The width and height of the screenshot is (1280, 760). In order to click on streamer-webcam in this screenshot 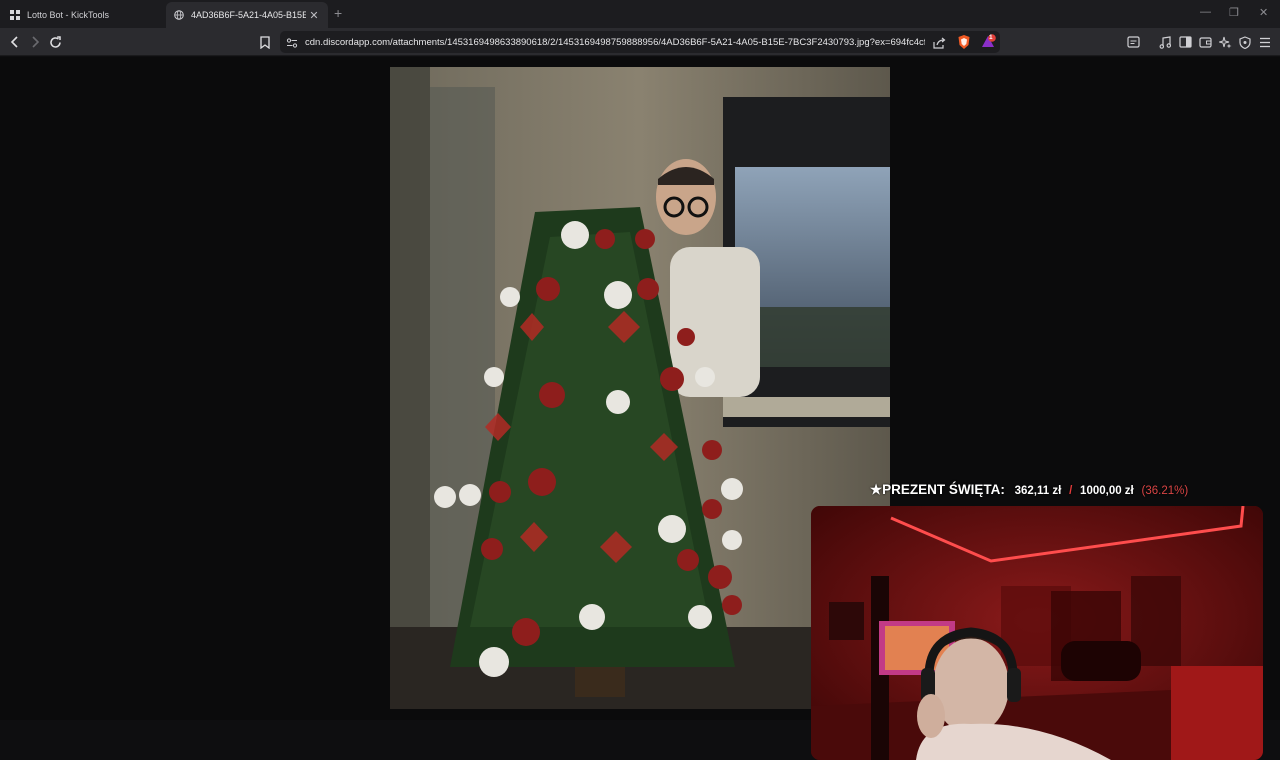, I will do `click(1037, 633)`.